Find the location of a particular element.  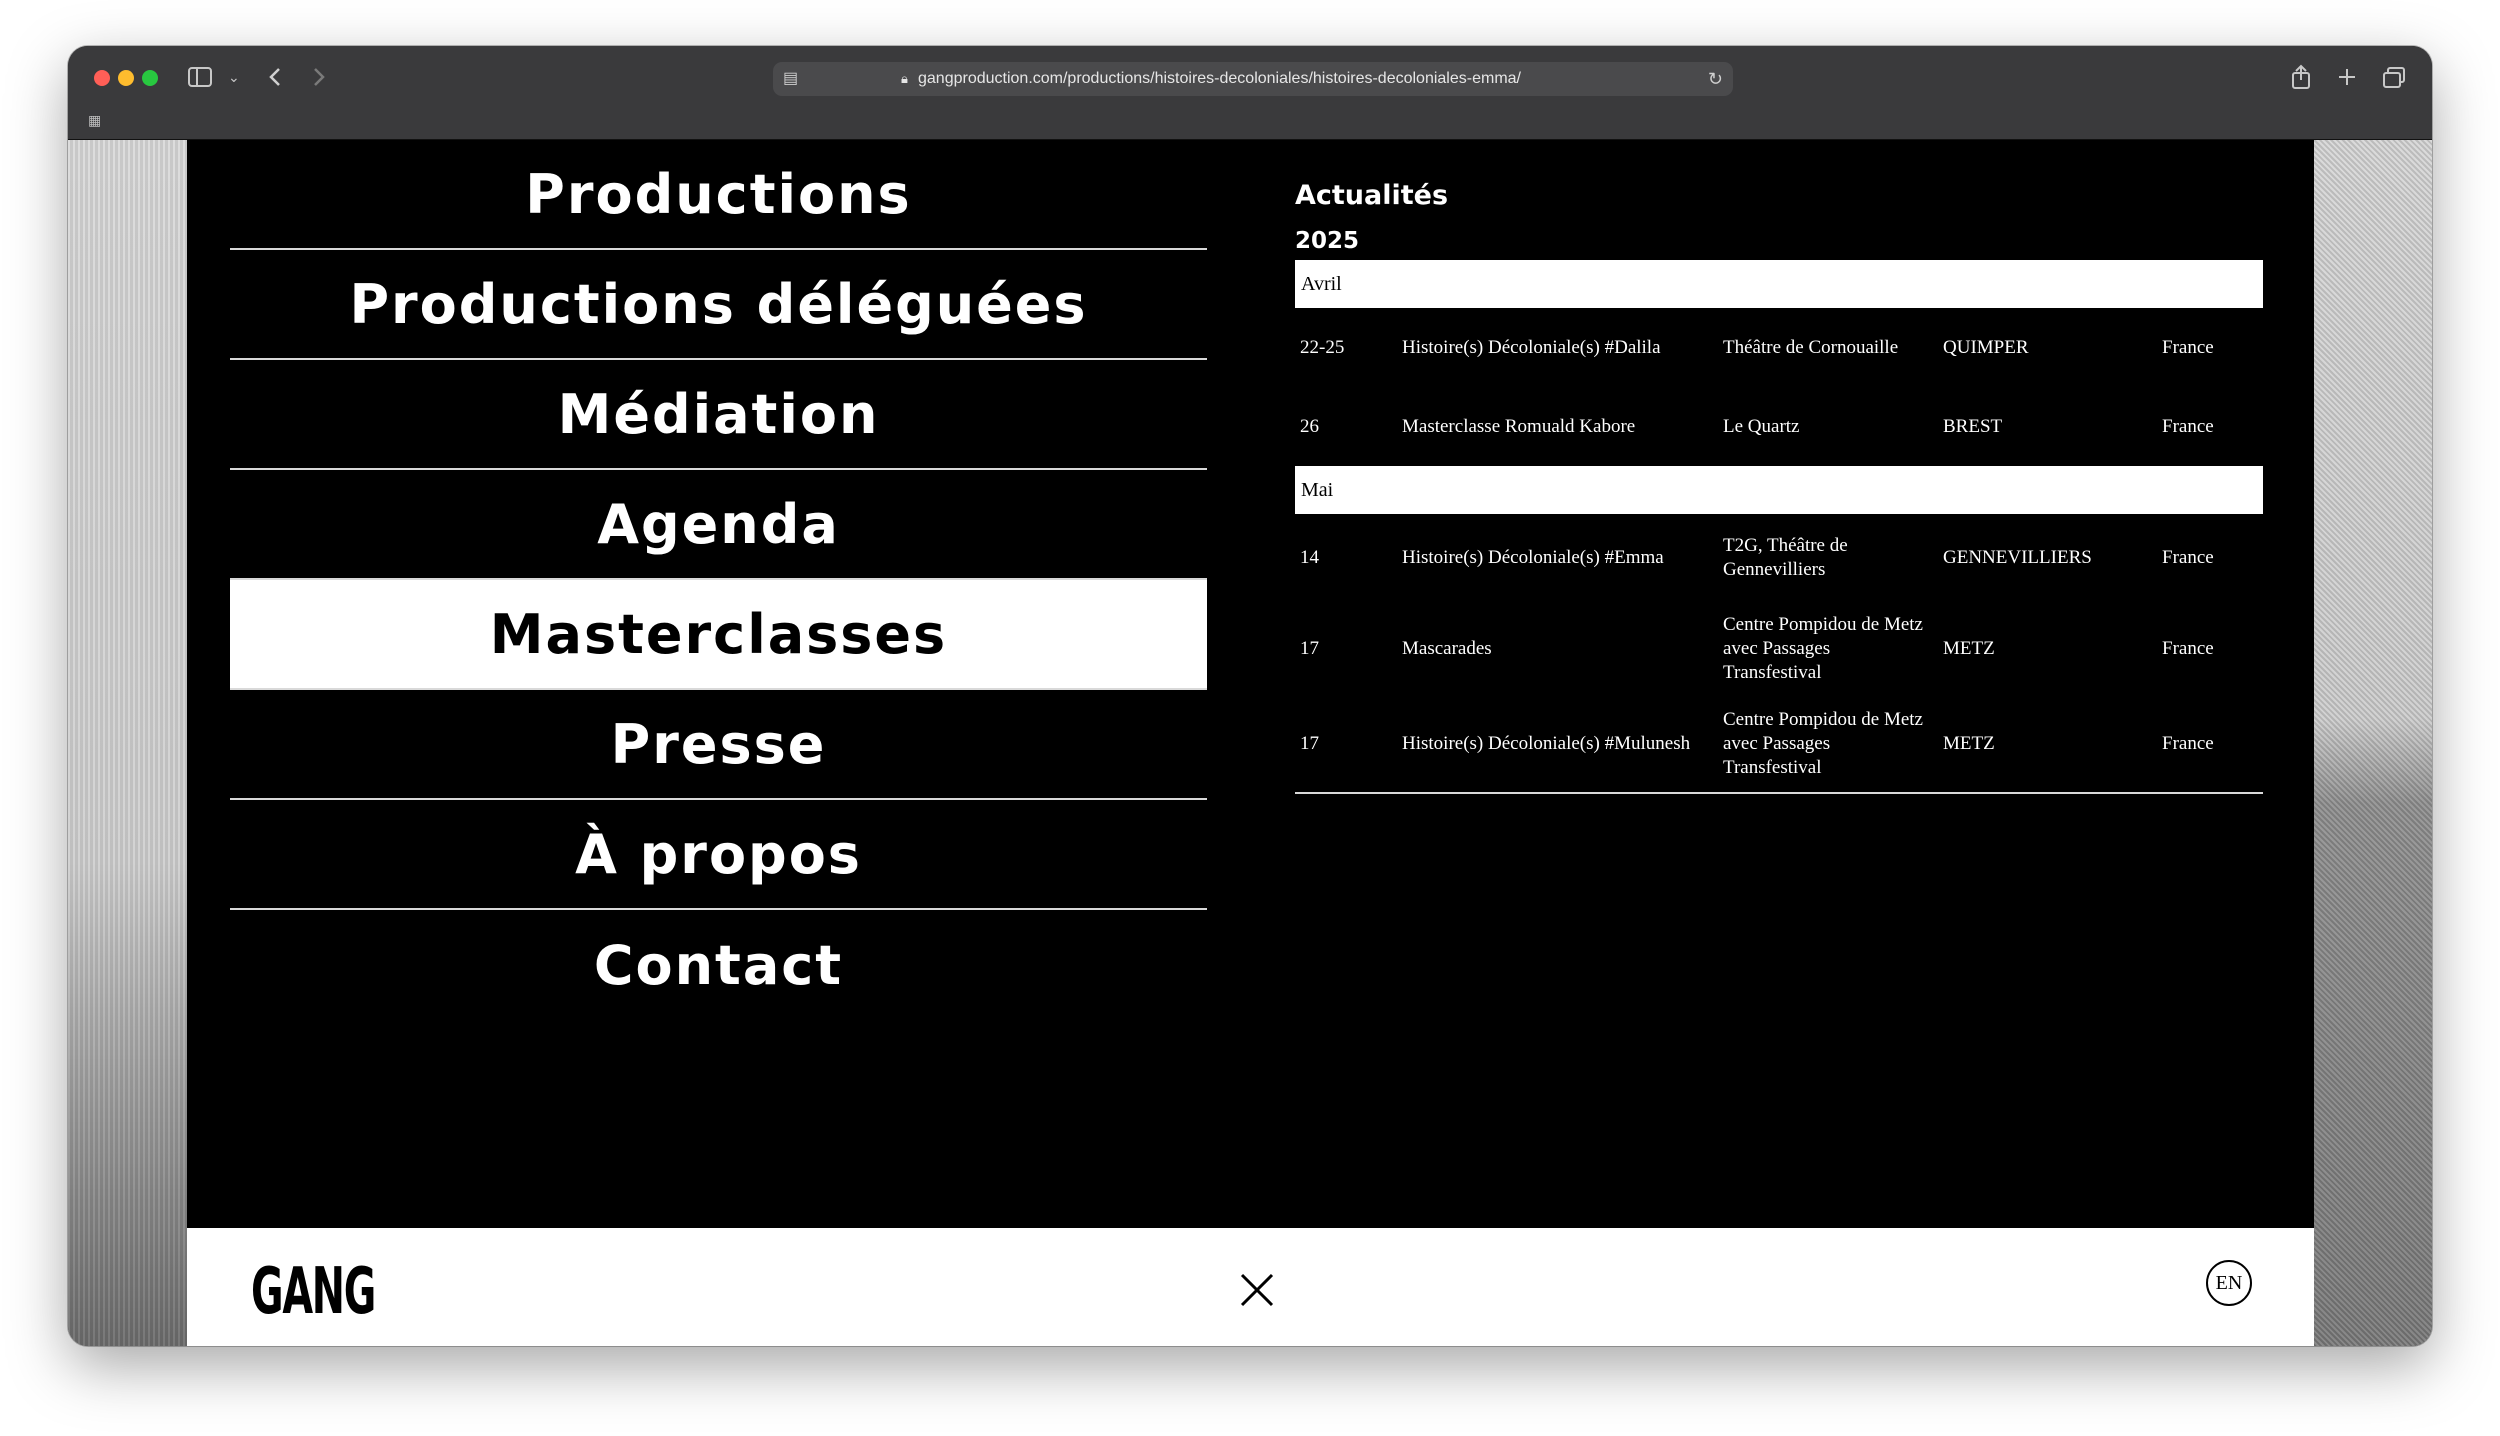

event-city: QUIMPER is located at coordinates (1986, 347).